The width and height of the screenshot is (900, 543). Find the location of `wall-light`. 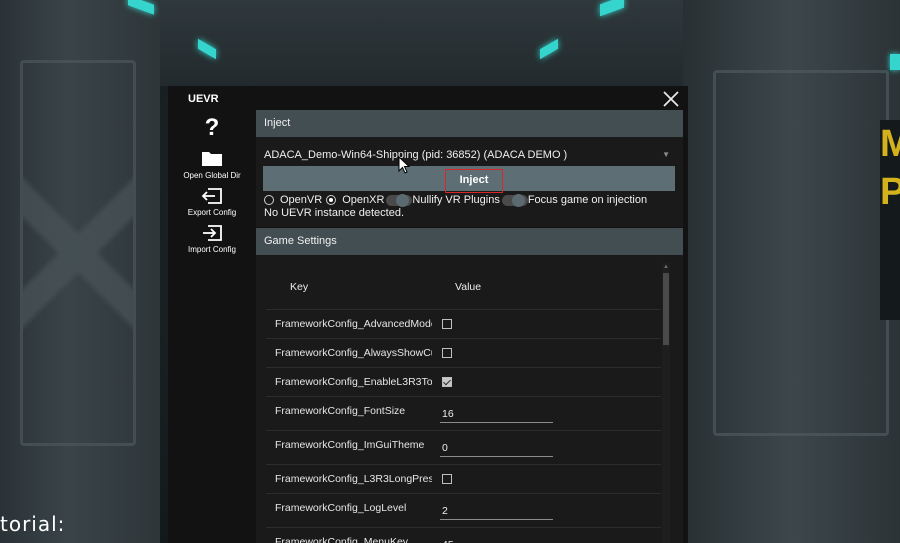

wall-light is located at coordinates (895, 62).